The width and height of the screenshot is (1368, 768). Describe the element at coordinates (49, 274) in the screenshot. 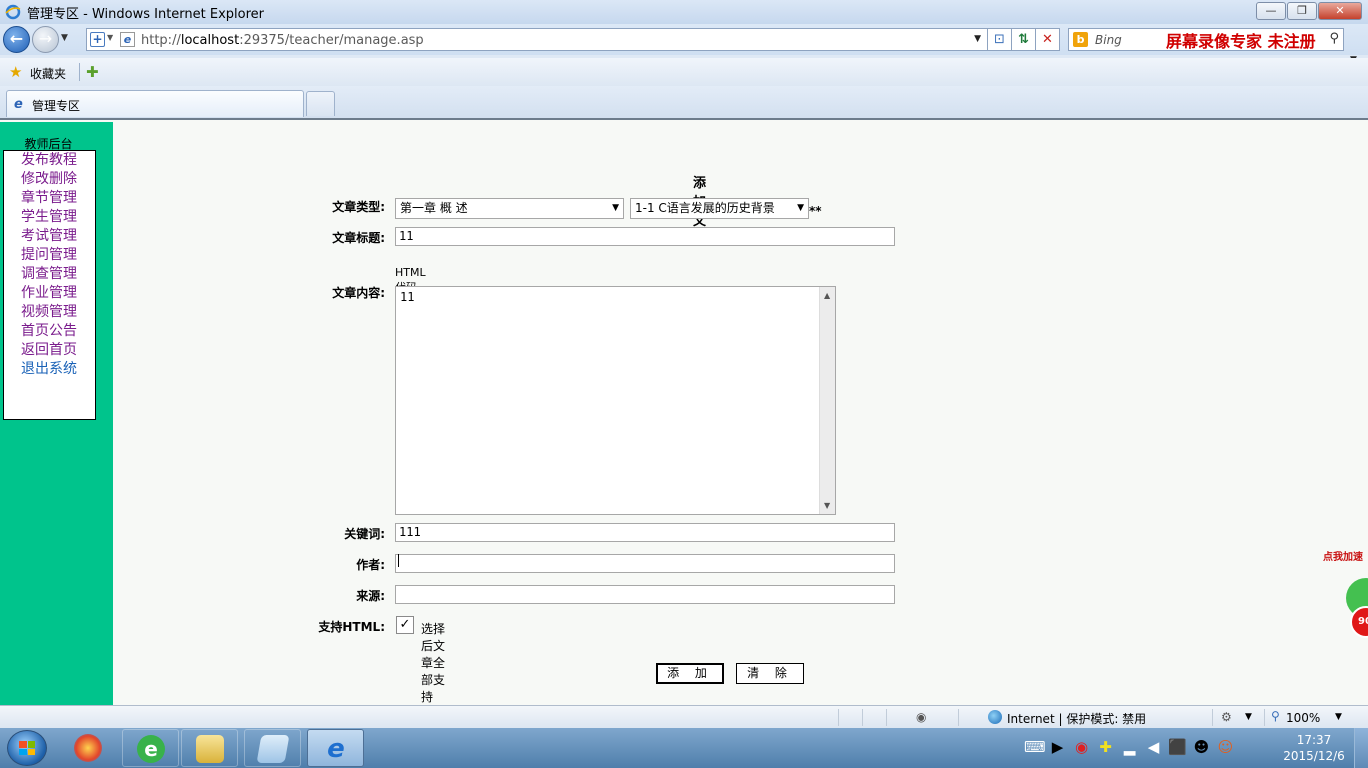

I see `sidebar-item-surveys: 调查管理` at that location.